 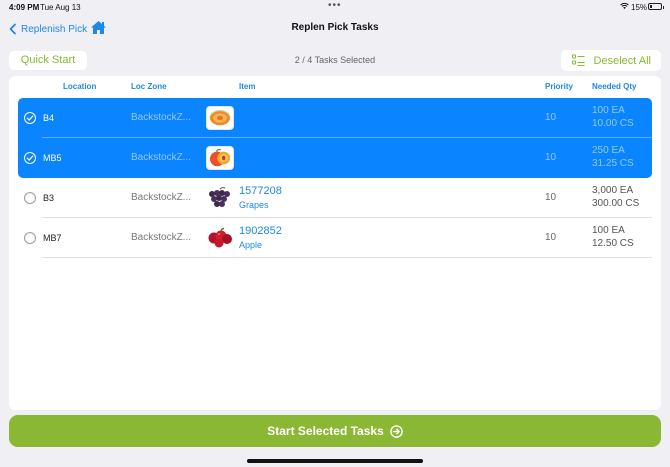 I want to click on location-cell: B3, so click(x=49, y=198).